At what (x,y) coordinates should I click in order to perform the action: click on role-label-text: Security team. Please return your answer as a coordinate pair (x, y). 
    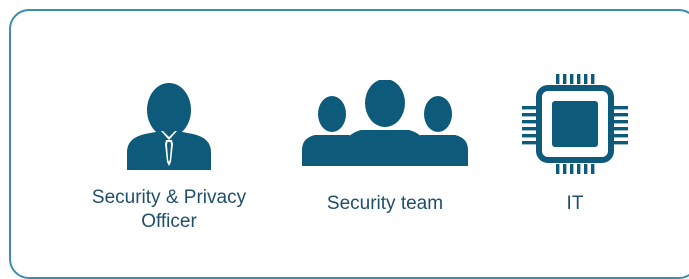
    Looking at the image, I should click on (385, 203).